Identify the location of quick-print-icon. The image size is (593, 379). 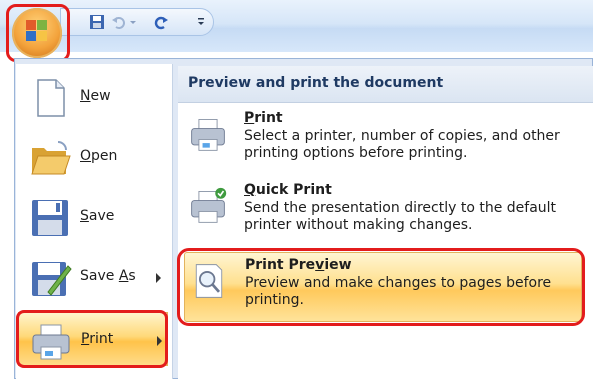
(208, 206).